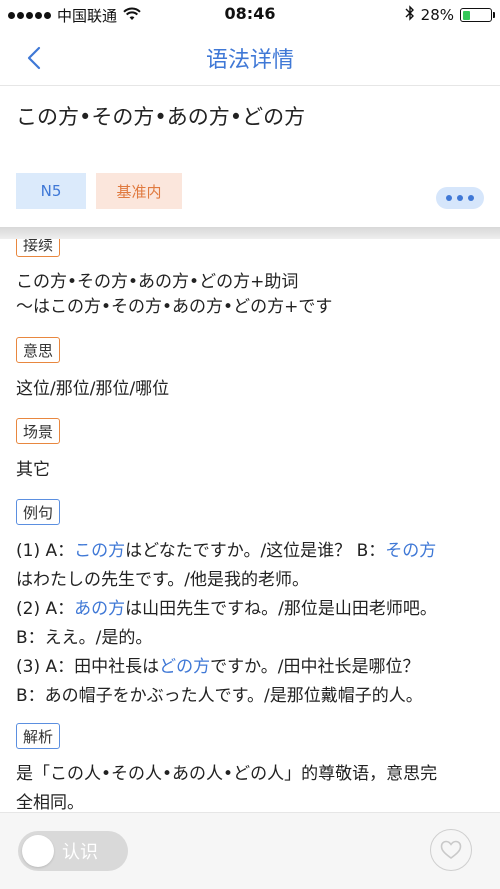 This screenshot has height=889, width=500. What do you see at coordinates (157, 282) in the screenshot?
I see `connect-line: この方•その方•あの方•どの方+助词` at bounding box center [157, 282].